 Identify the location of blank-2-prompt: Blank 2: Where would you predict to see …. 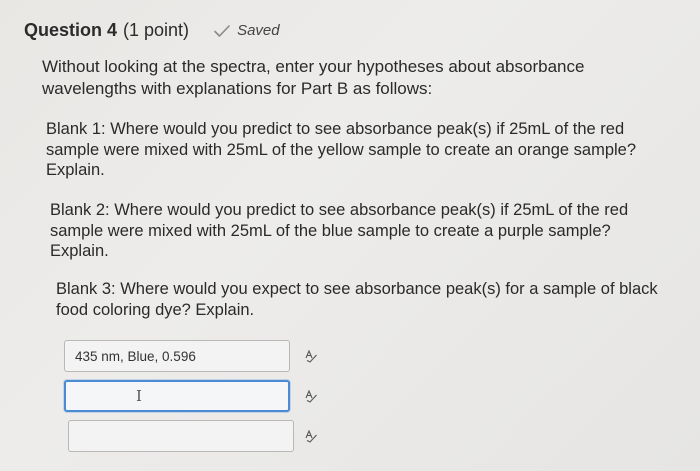
(339, 230).